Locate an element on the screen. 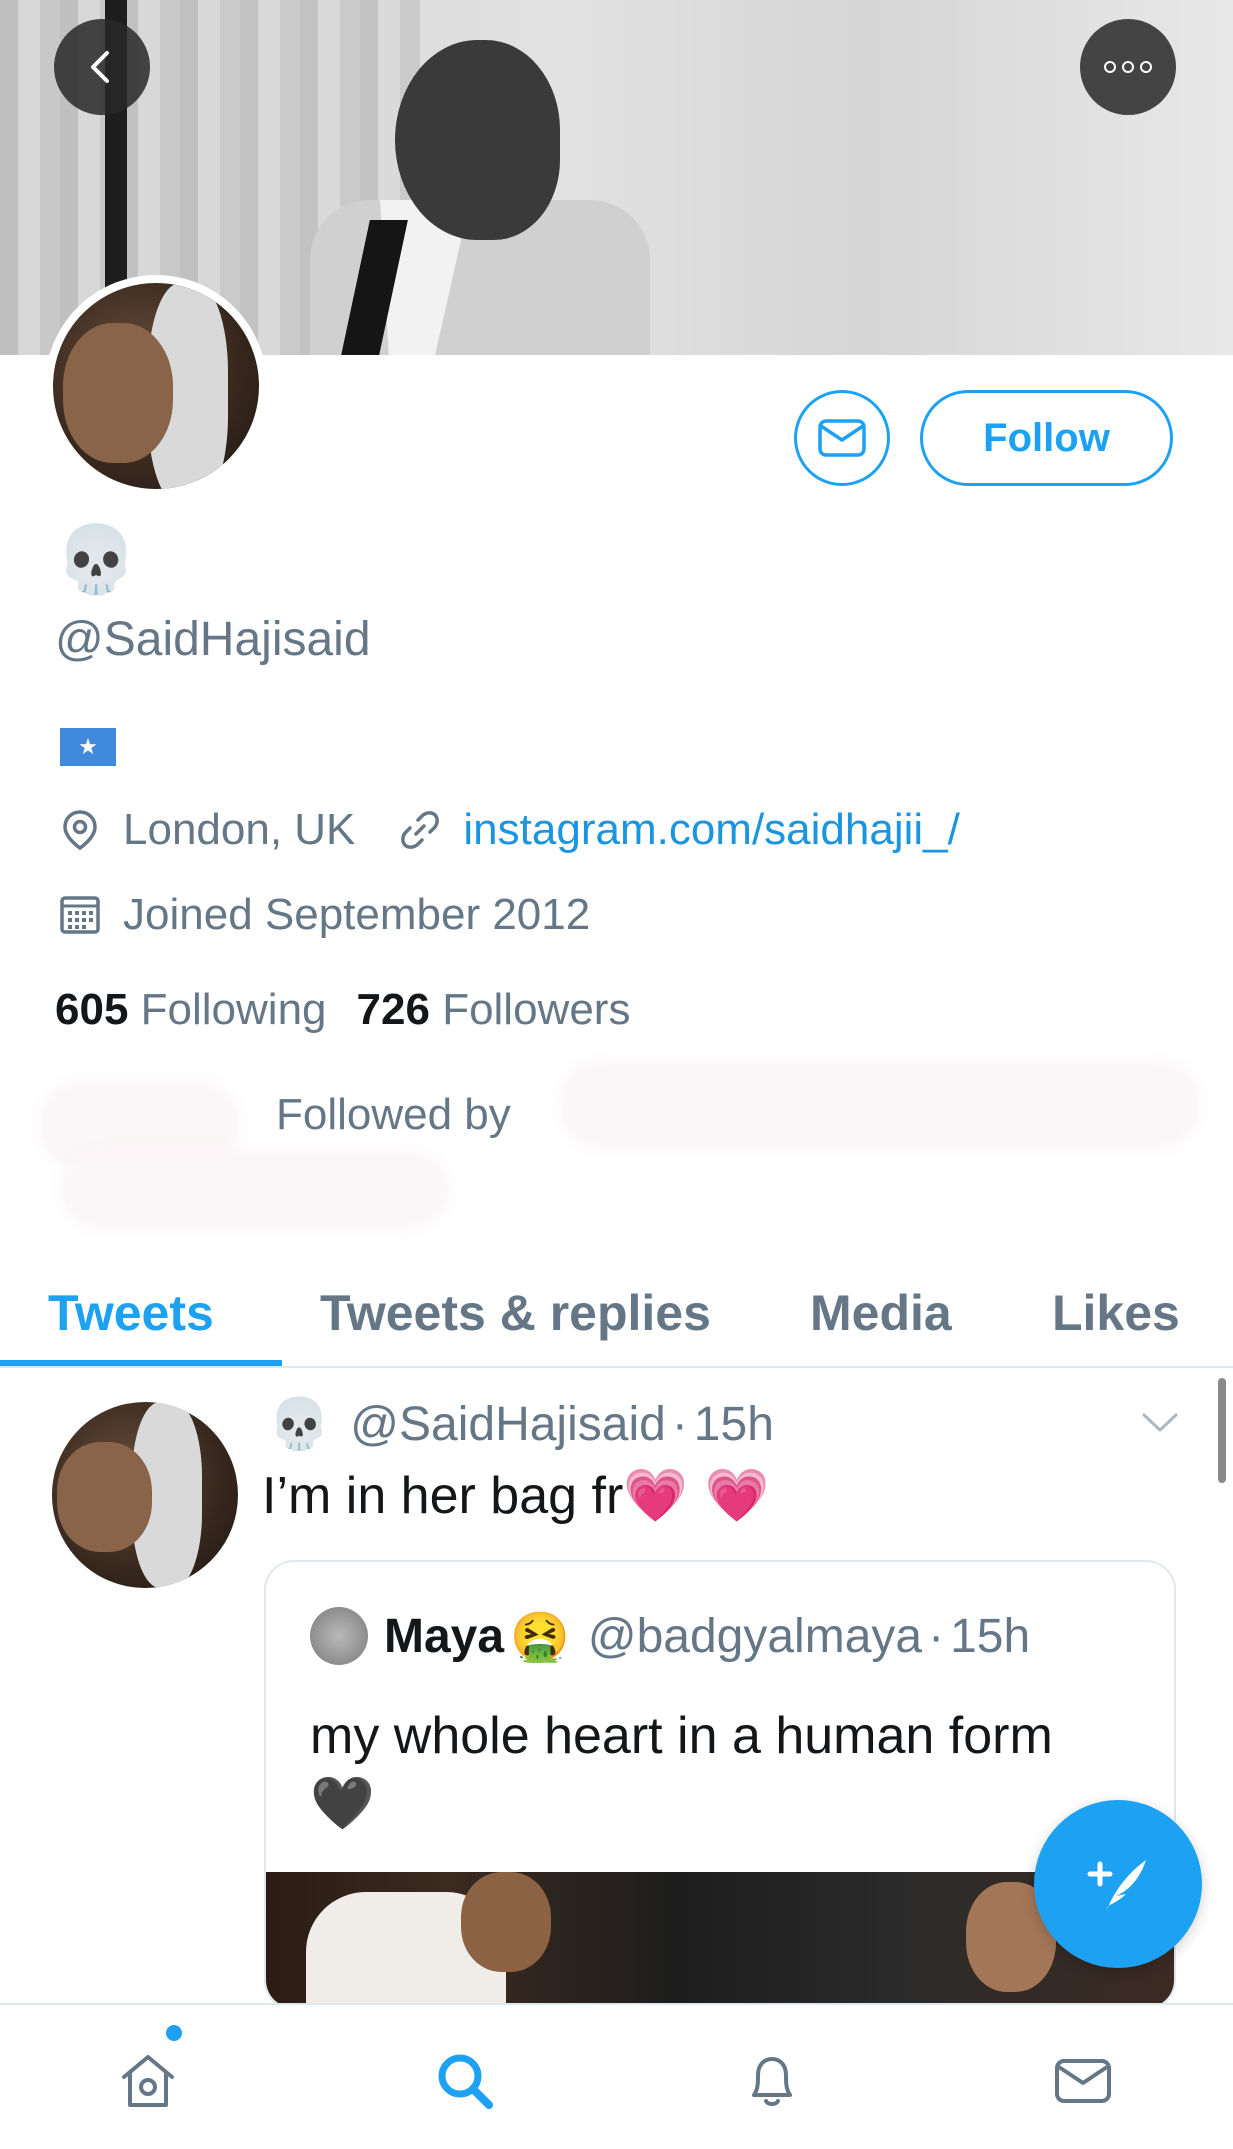  more-options-icon is located at coordinates (1128, 67).